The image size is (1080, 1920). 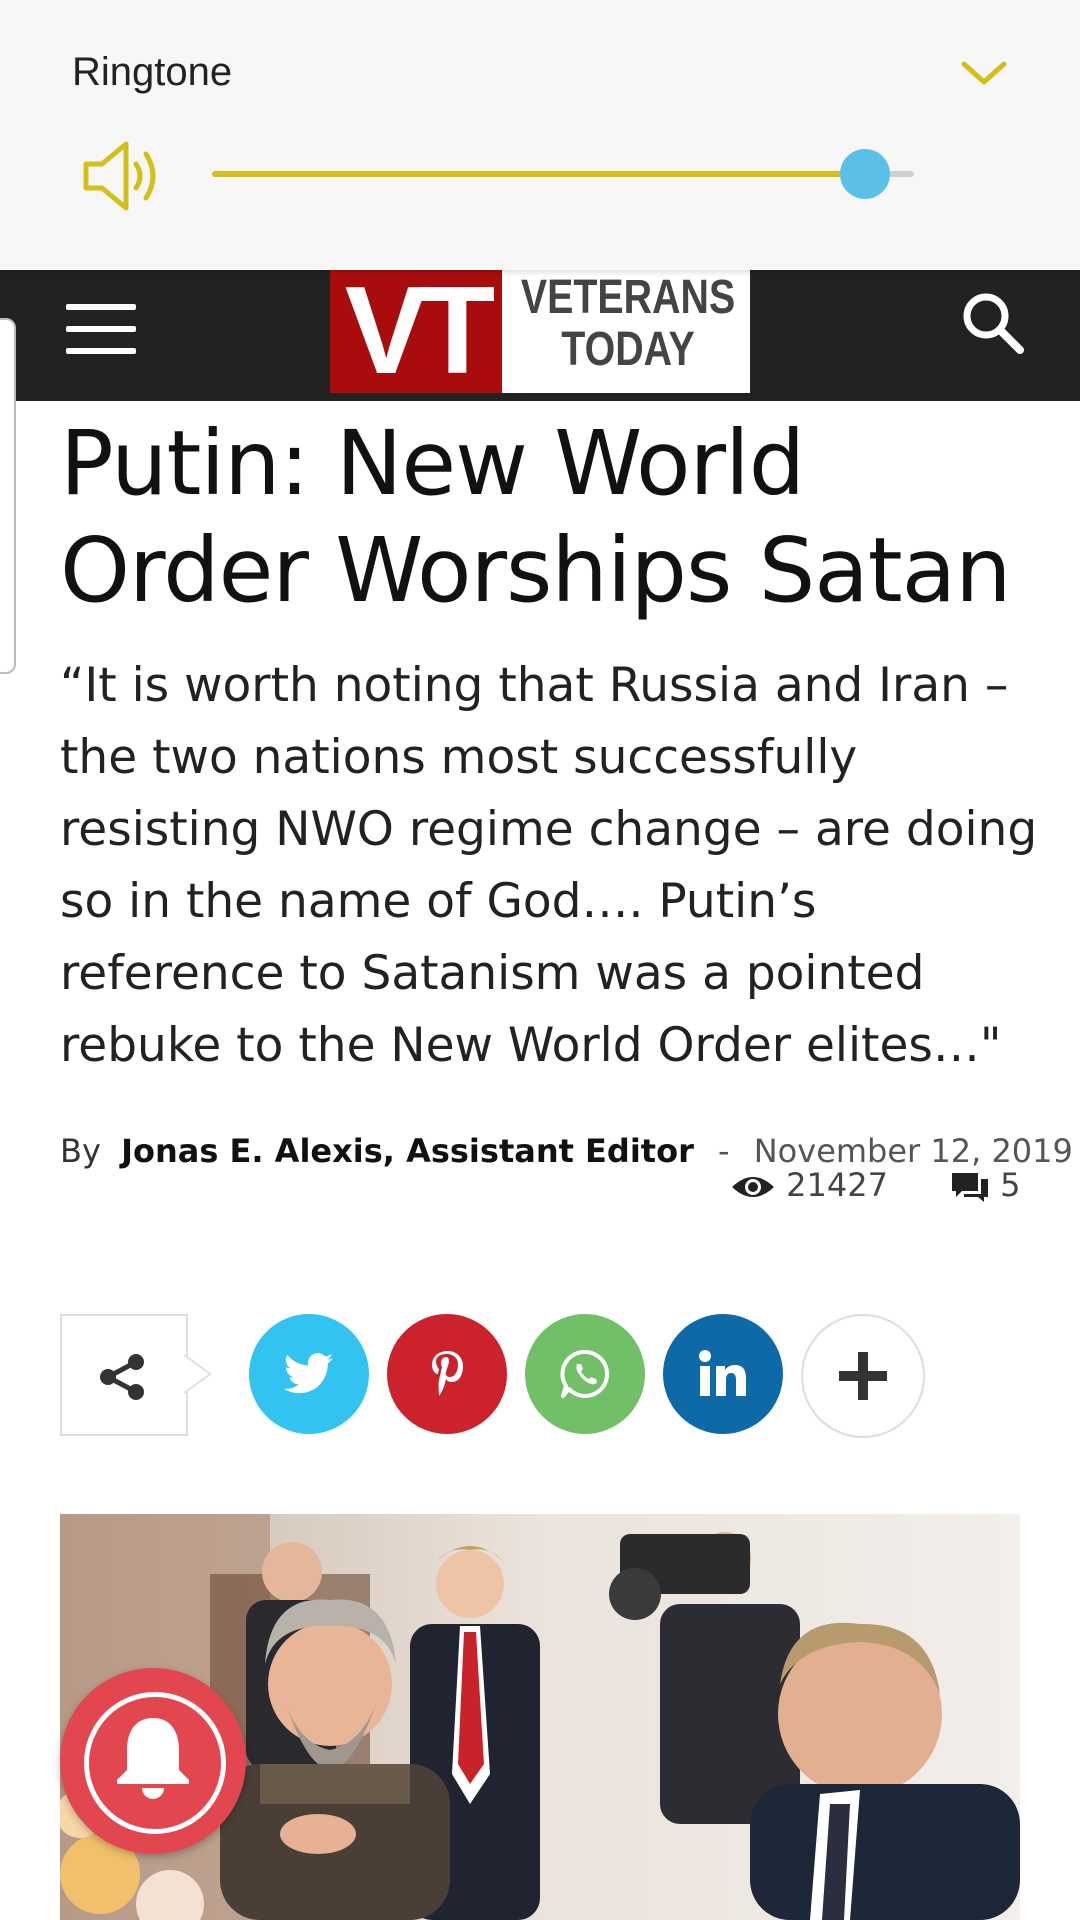 I want to click on chevron-down-icon, so click(x=984, y=73).